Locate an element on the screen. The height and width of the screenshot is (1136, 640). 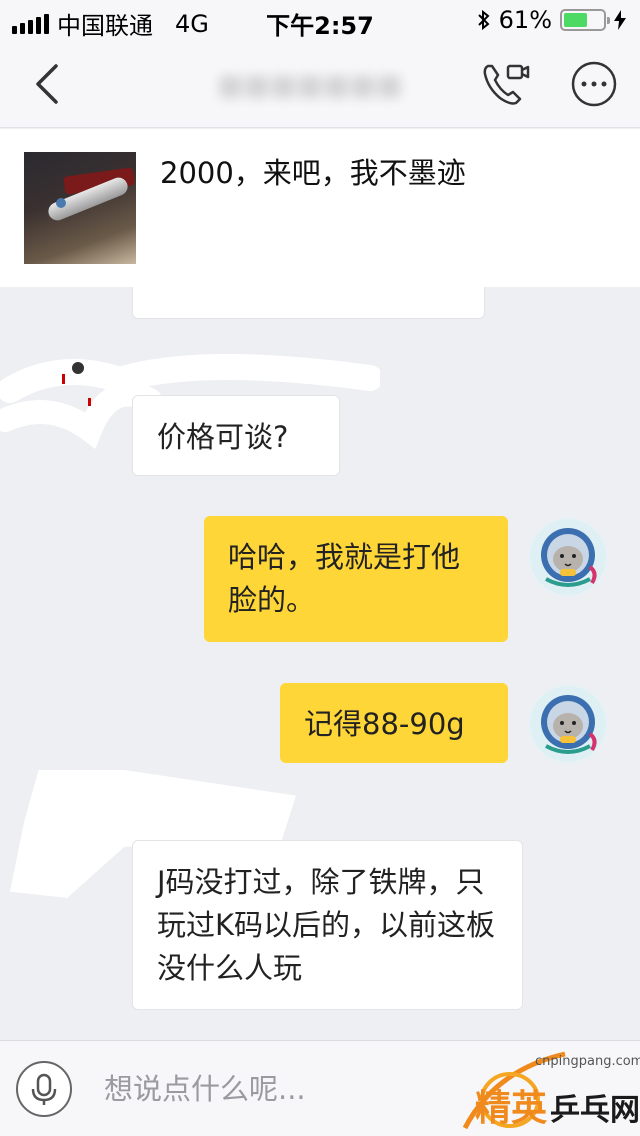
message-bubble-incoming: J码没打过，除了铁牌，只玩过K码以后的，以前这板没什么人玩 is located at coordinates (327, 925).